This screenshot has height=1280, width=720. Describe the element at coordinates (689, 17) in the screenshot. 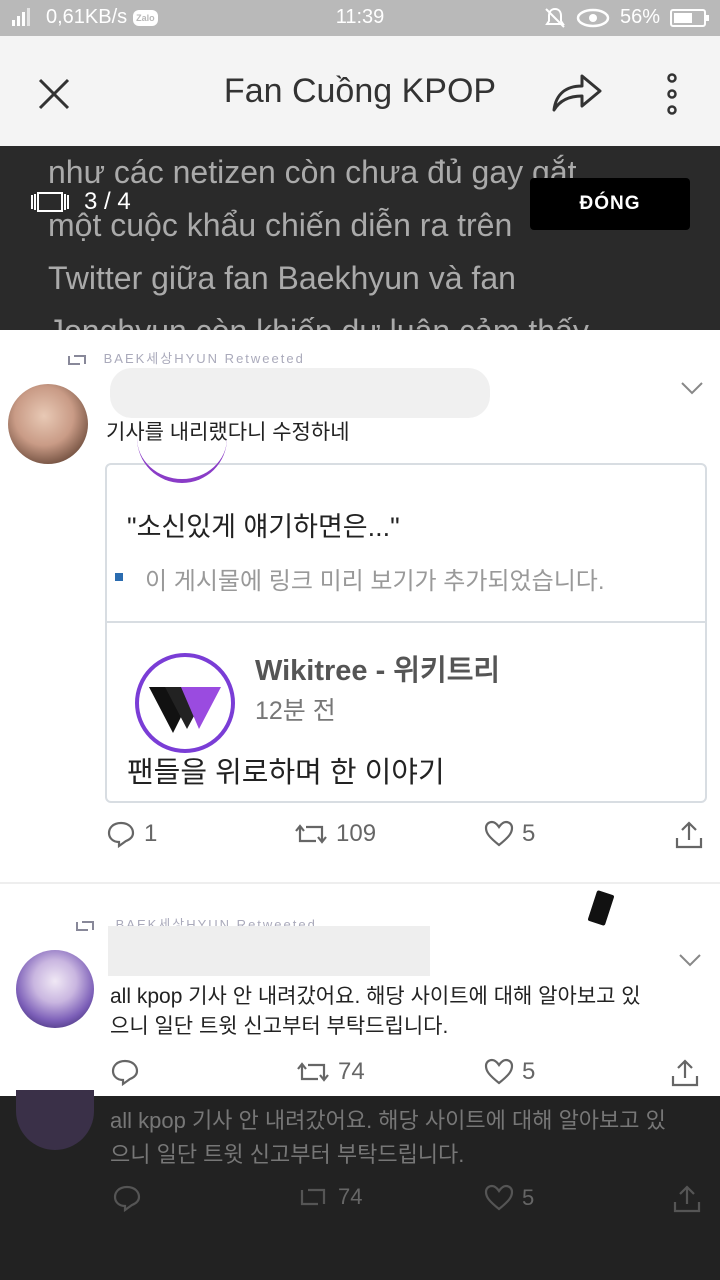

I see `battery-icon` at that location.